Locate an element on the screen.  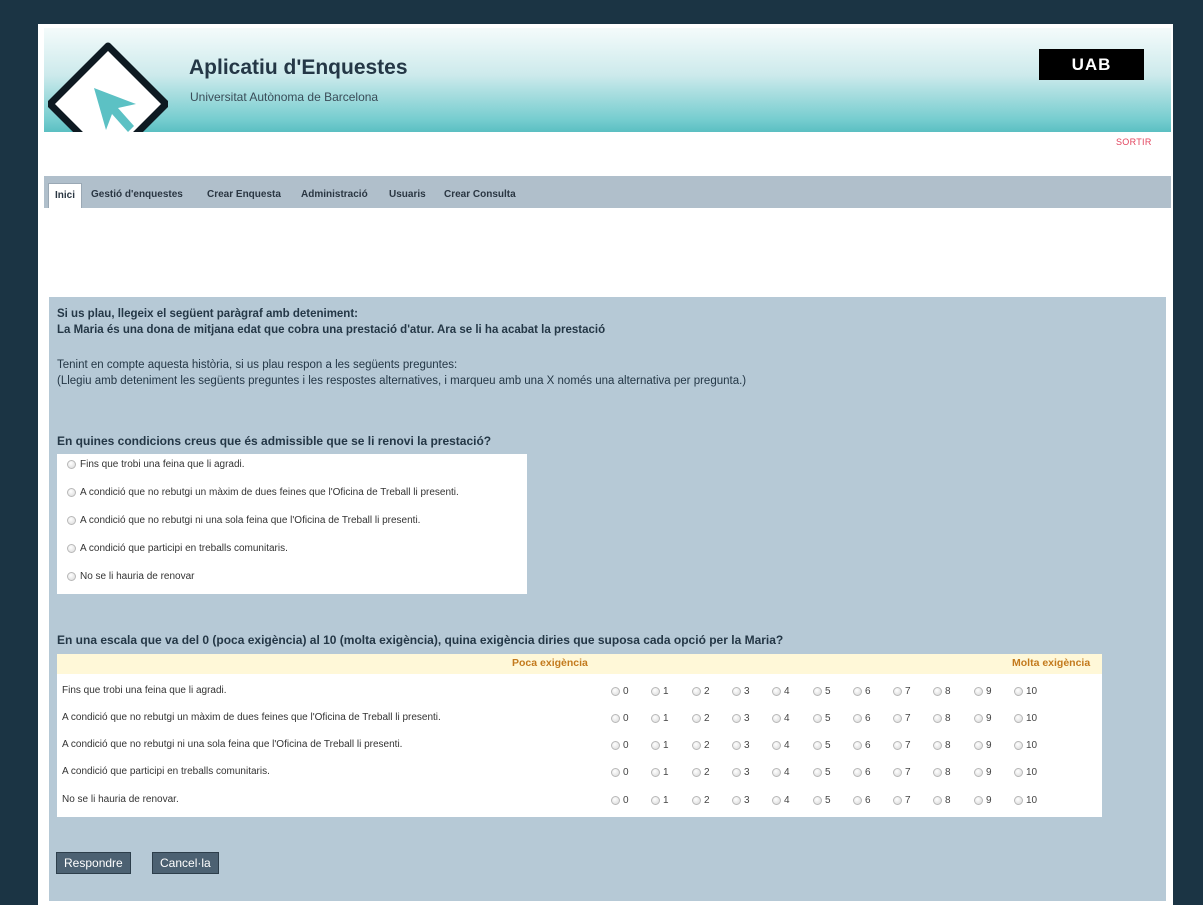
submit-button: Respondre is located at coordinates (93, 863).